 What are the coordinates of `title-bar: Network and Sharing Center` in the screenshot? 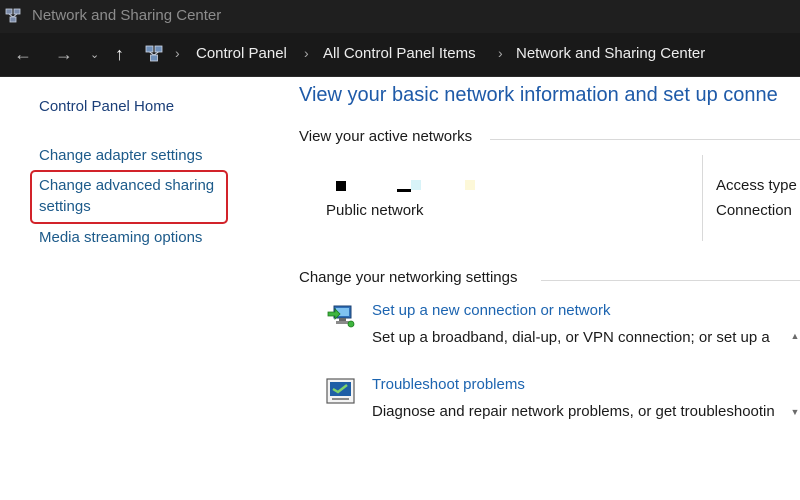 It's located at (400, 16).